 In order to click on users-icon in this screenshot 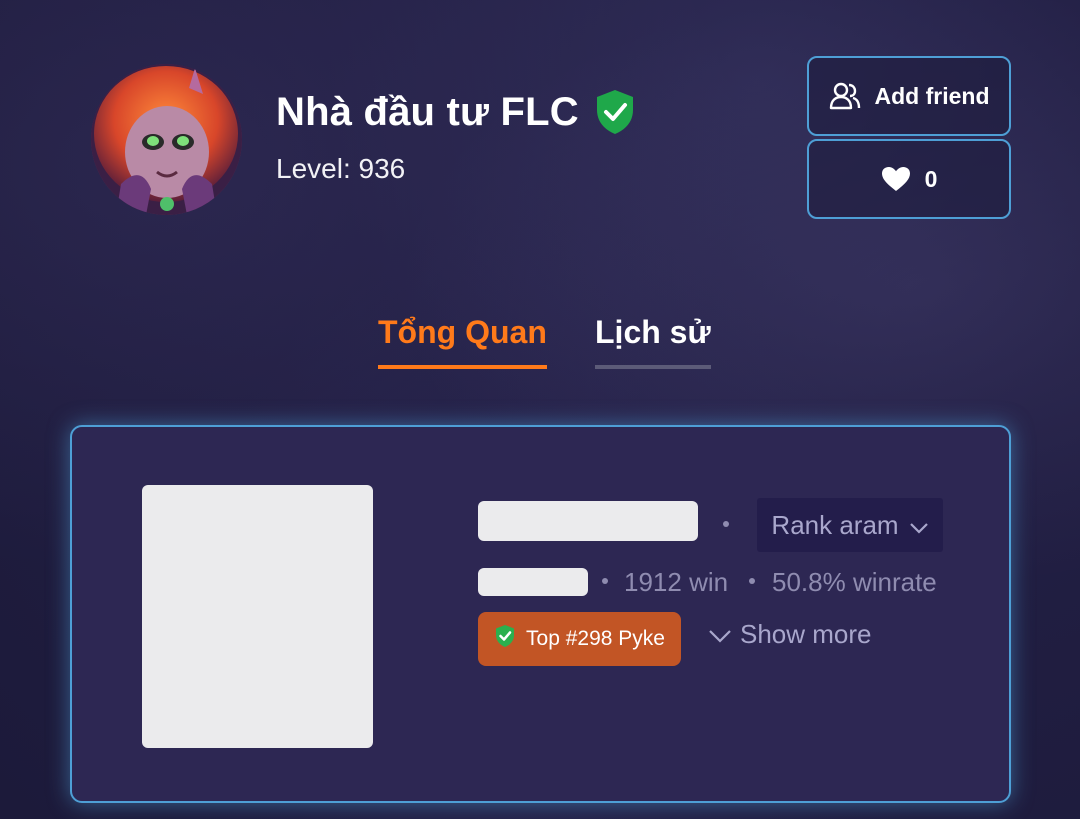, I will do `click(845, 96)`.